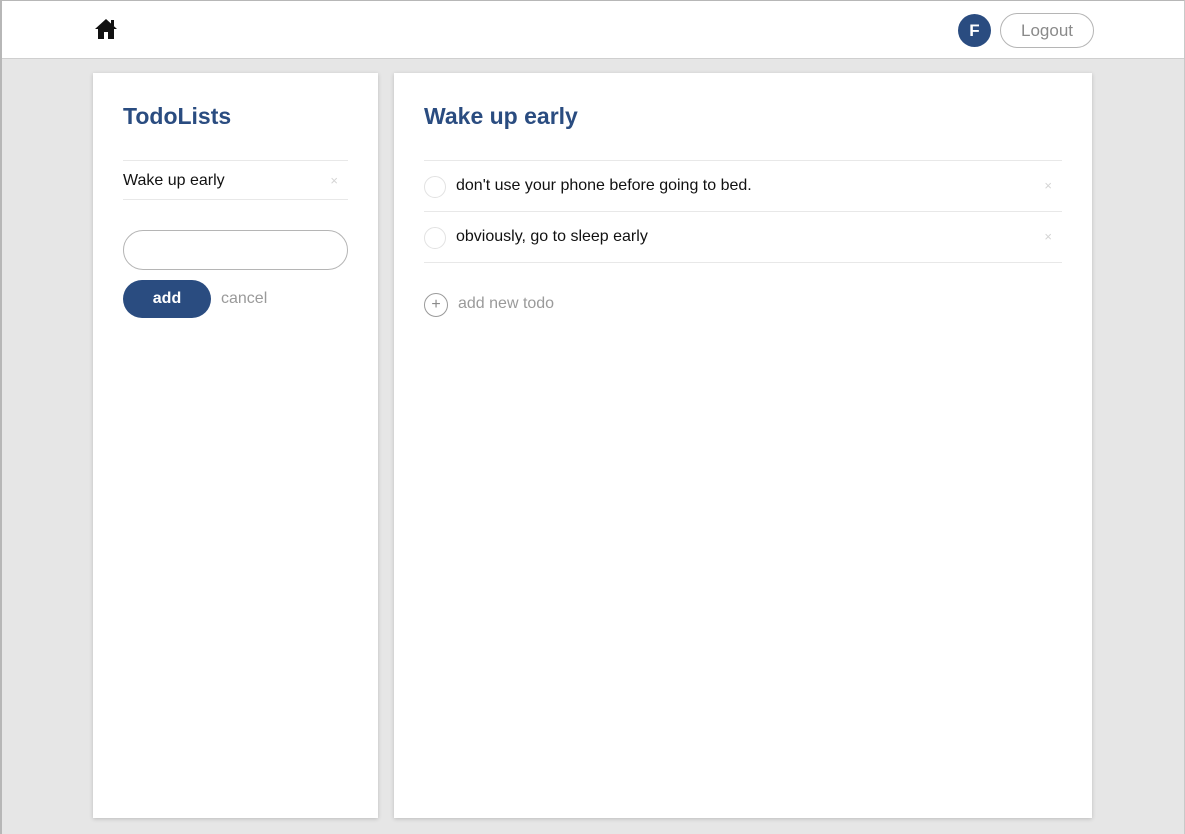 The height and width of the screenshot is (834, 1185). I want to click on new-list-input, so click(235, 250).